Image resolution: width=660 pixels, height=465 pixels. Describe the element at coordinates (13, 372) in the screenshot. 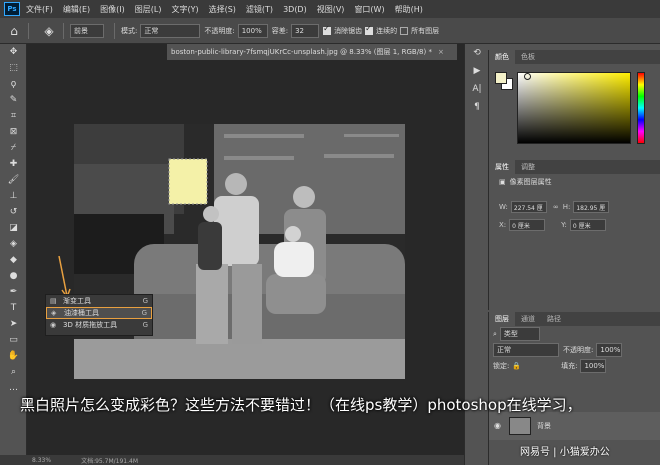

I see `zoom-tool-icon: ⌕` at that location.